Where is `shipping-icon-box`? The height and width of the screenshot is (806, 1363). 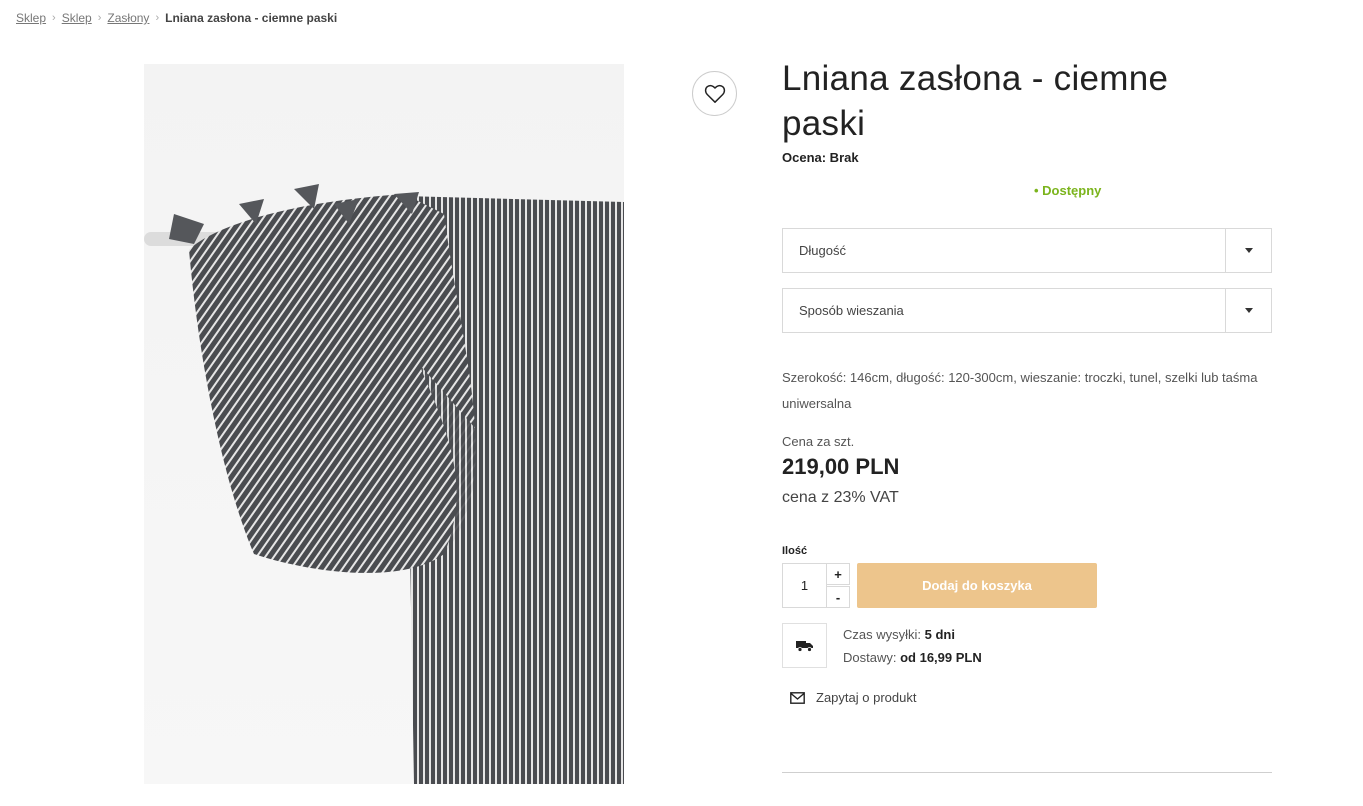
shipping-icon-box is located at coordinates (804, 645).